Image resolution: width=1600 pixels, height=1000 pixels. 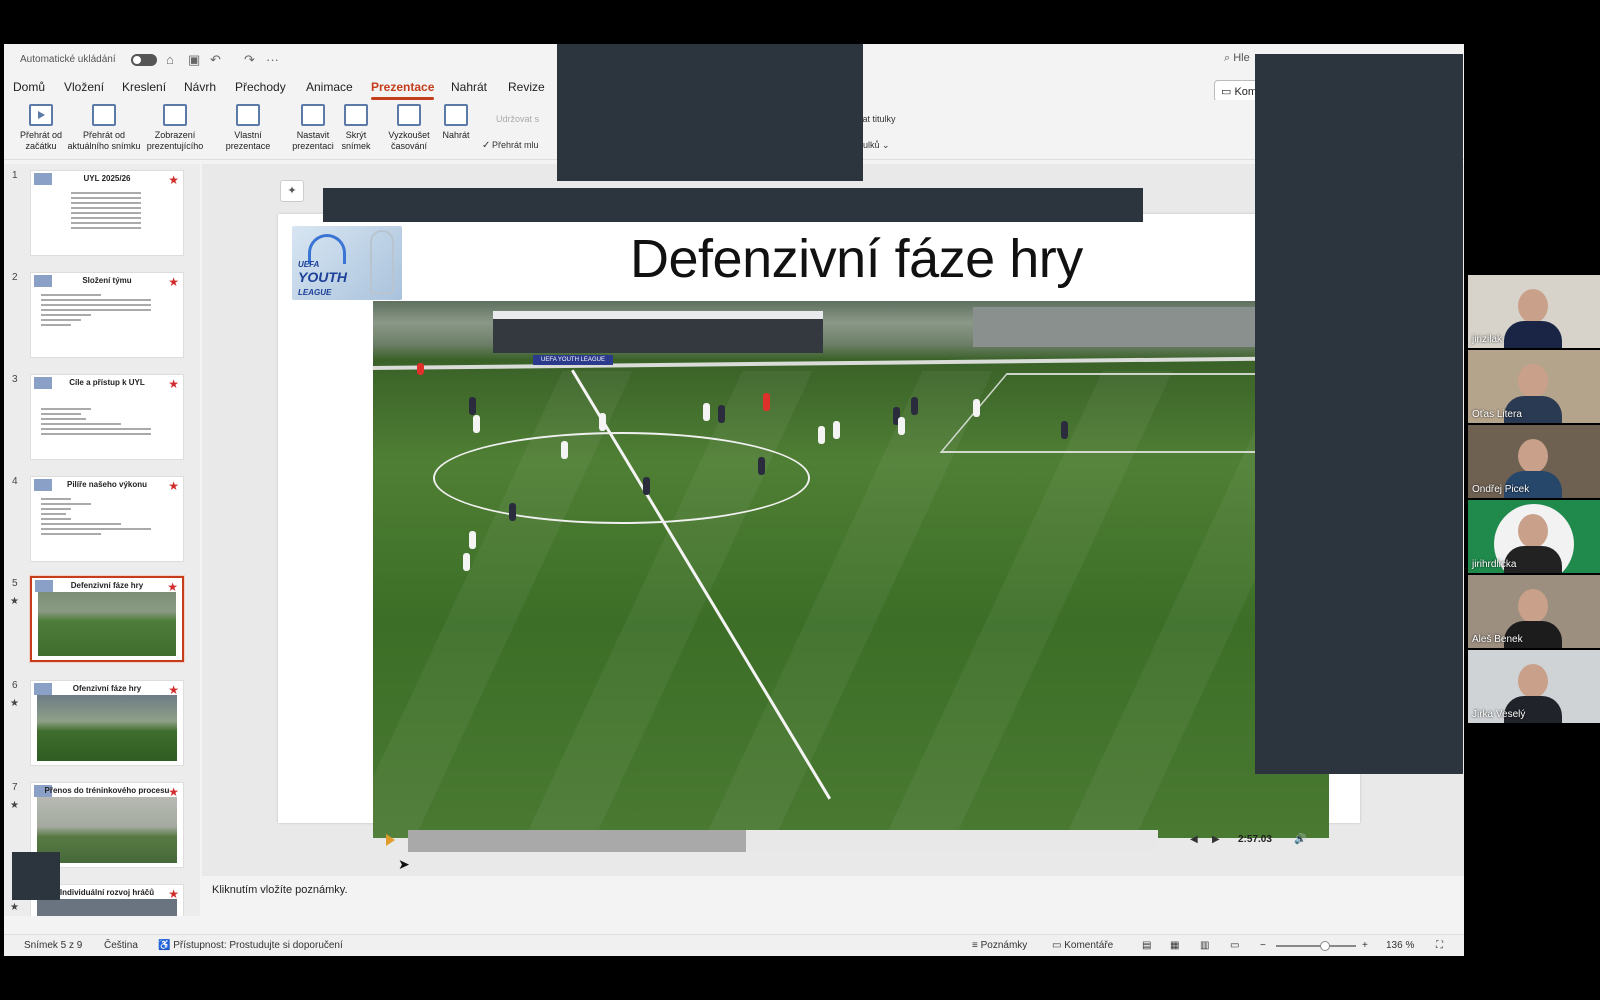 What do you see at coordinates (15, 685) in the screenshot?
I see `thumb-number: 6` at bounding box center [15, 685].